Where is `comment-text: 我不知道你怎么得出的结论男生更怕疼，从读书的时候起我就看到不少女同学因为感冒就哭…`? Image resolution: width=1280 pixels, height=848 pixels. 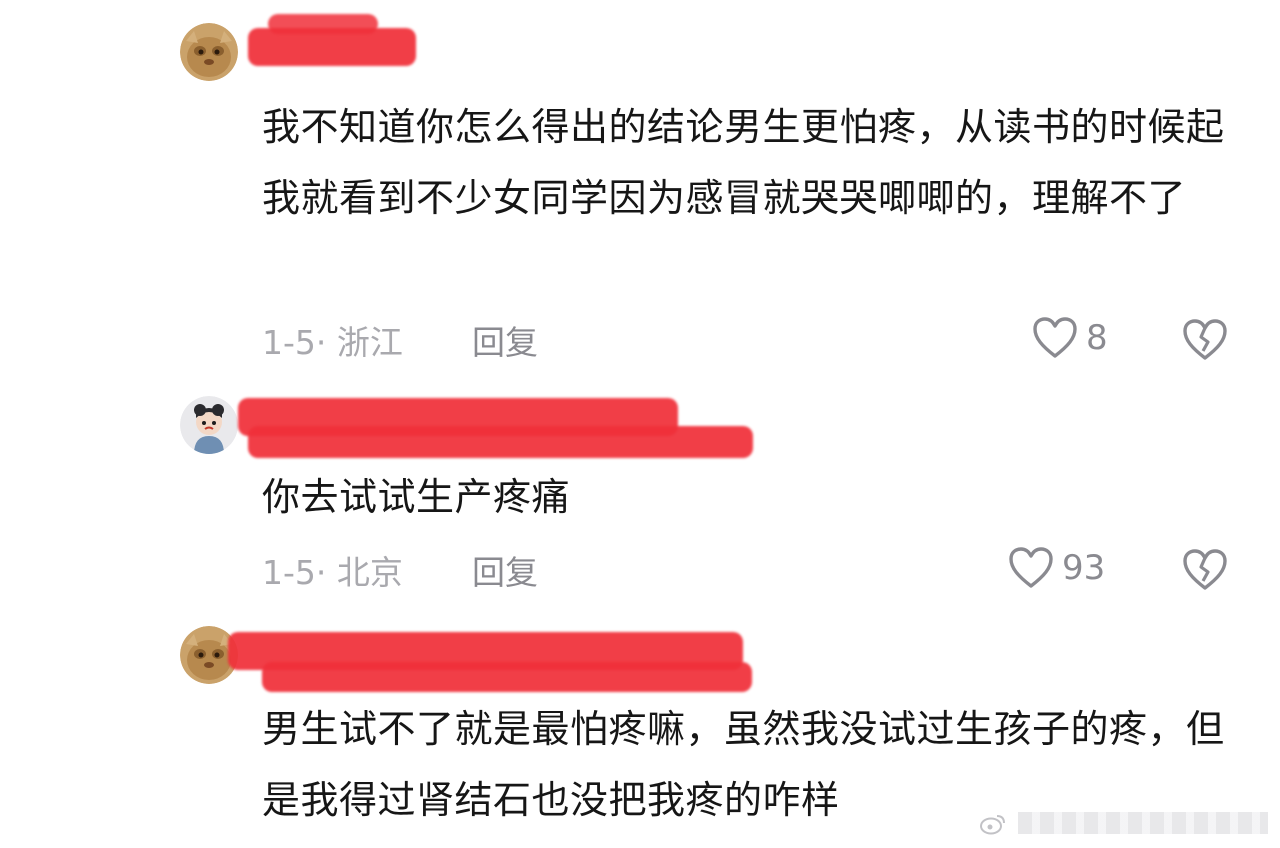 comment-text: 我不知道你怎么得出的结论男生更怕疼，从读书的时候起我就看到不少女同学因为感冒就哭… is located at coordinates (743, 162).